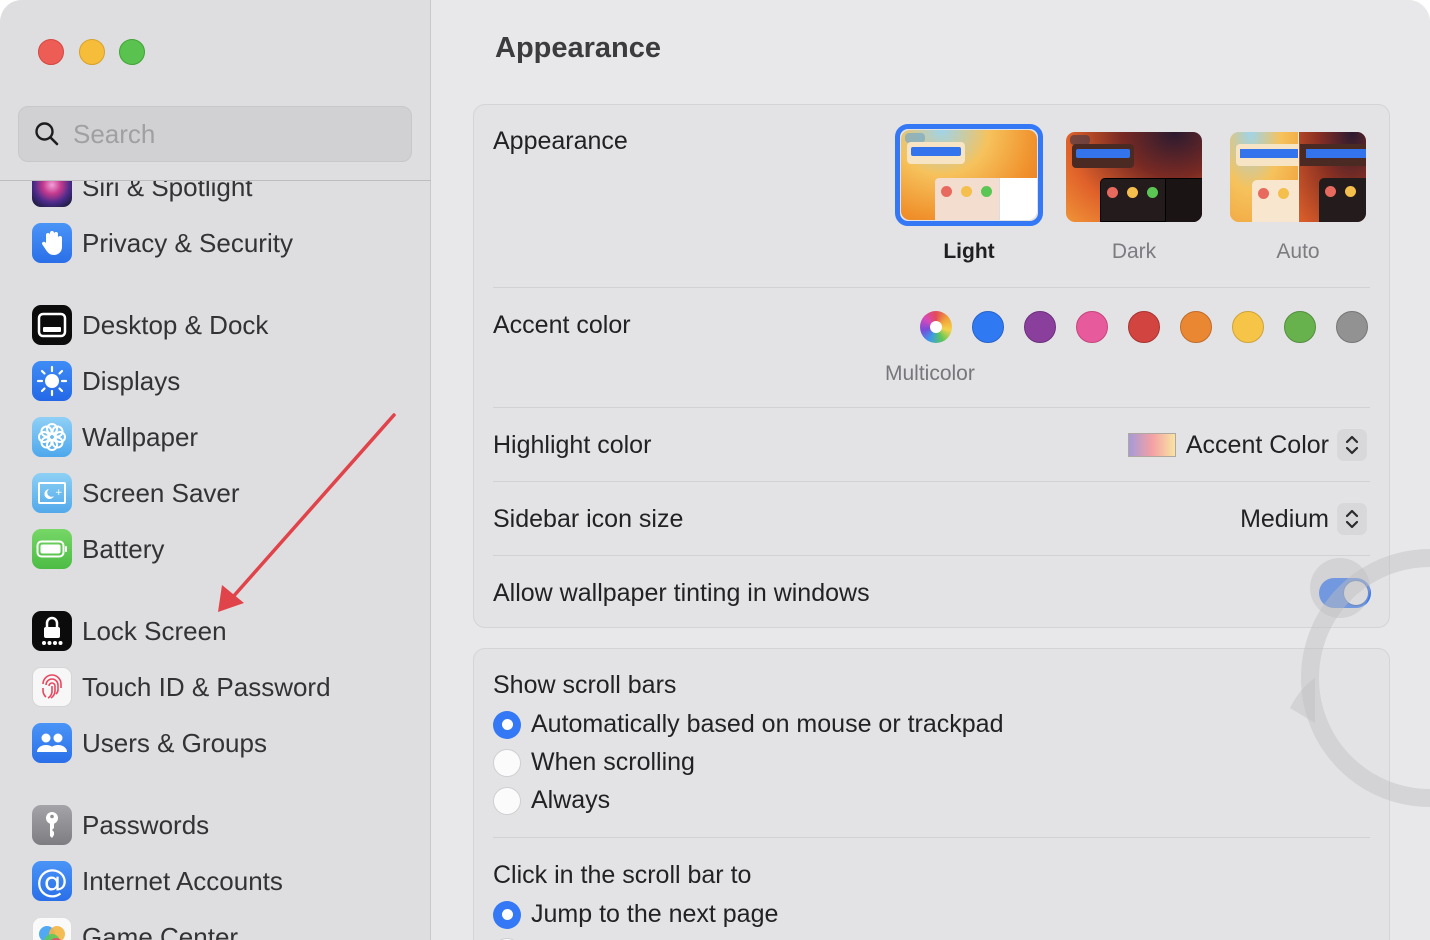 This screenshot has width=1430, height=940. What do you see at coordinates (123, 548) in the screenshot?
I see `sidebar-item-label: Battery` at bounding box center [123, 548].